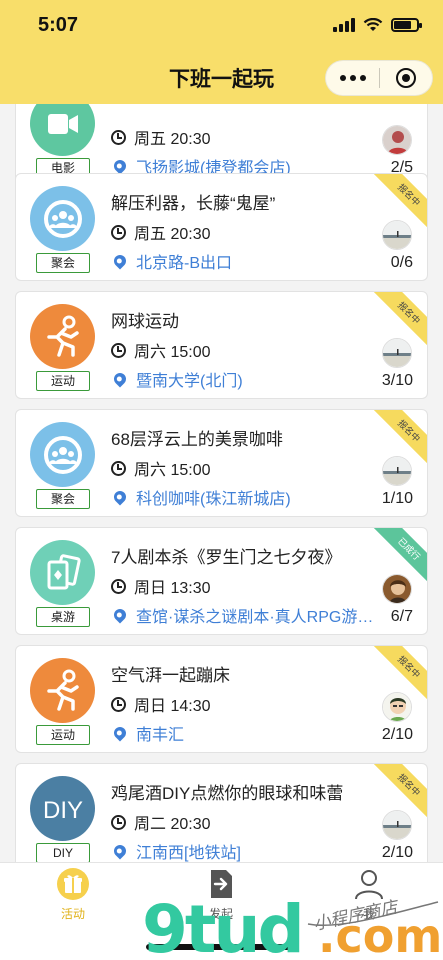 This screenshot has height=960, width=443. I want to click on event-location: 暨南大学(北门), so click(189, 381).